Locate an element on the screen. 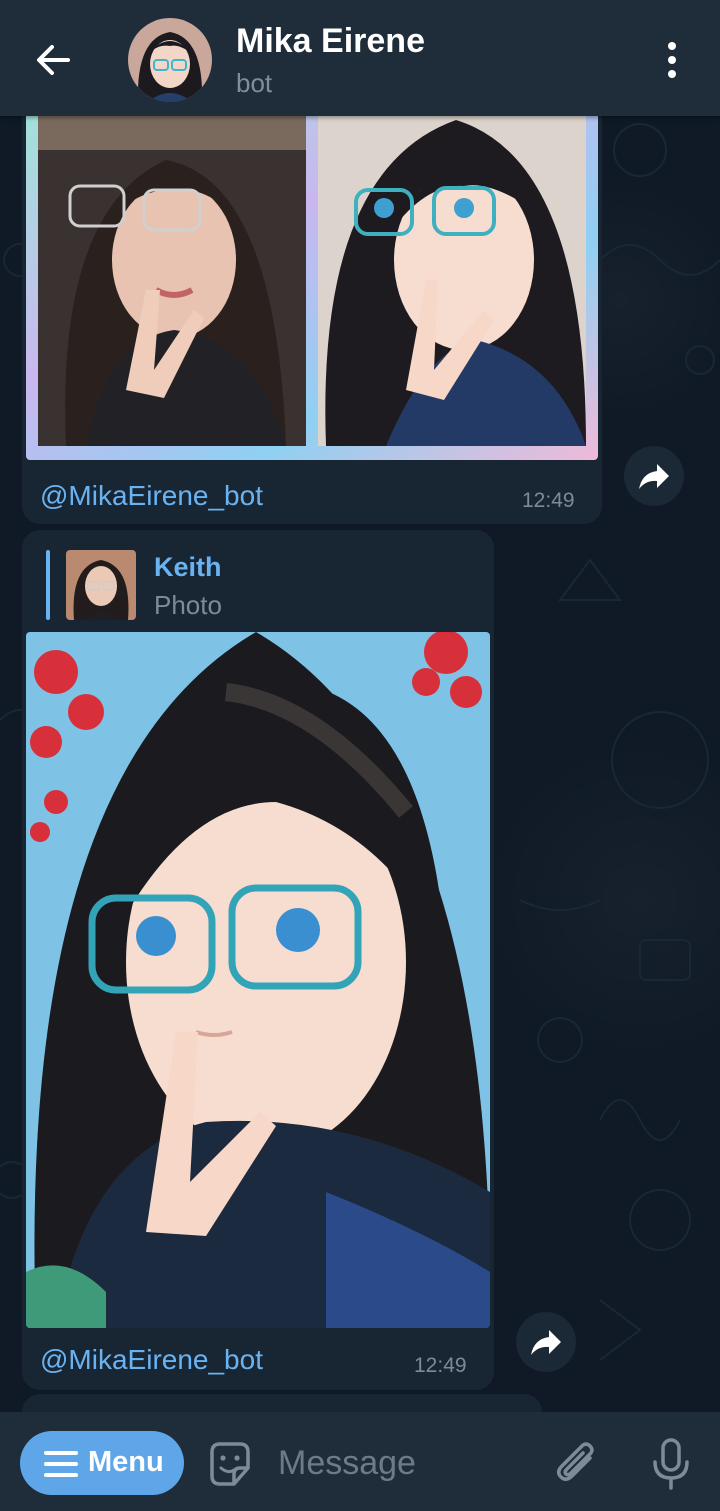  reply-accent-bar is located at coordinates (48, 585).